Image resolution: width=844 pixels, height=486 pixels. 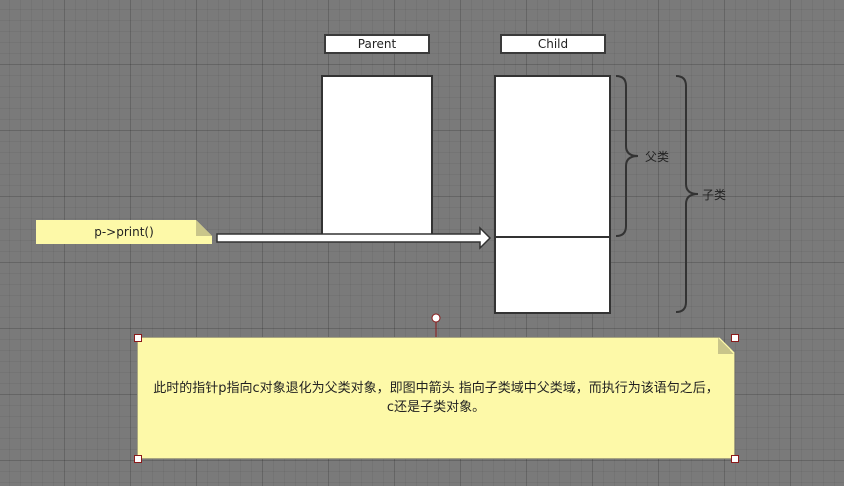 I want to click on call-note: p->print(), so click(x=124, y=232).